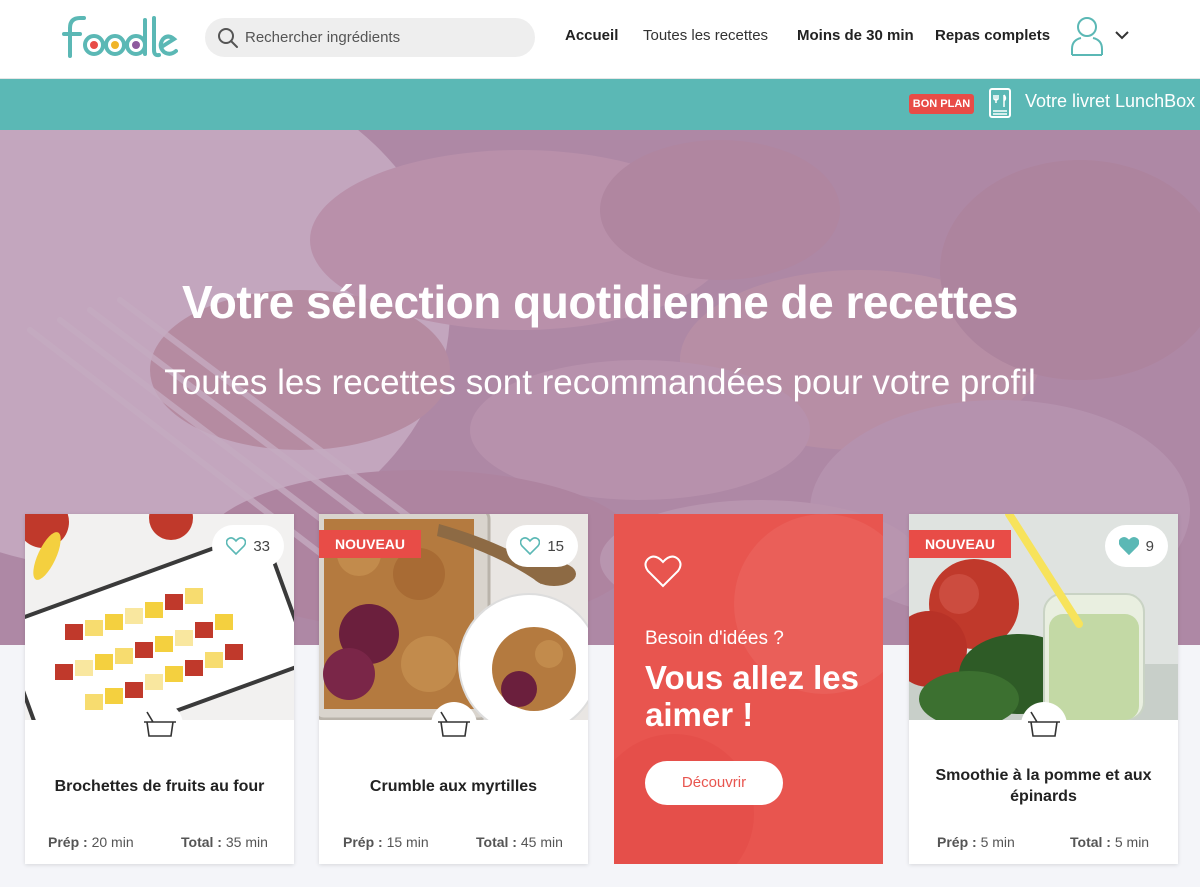 The height and width of the screenshot is (887, 1200). I want to click on hero-title: Votre sélection quotidienne de recettes, so click(600, 302).